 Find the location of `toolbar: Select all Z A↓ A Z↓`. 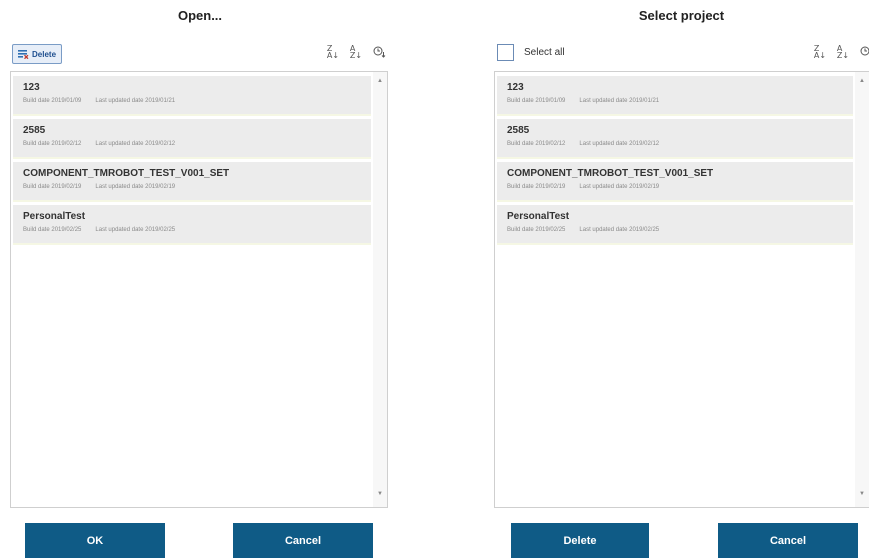

toolbar: Select all Z A↓ A Z↓ is located at coordinates (681, 54).